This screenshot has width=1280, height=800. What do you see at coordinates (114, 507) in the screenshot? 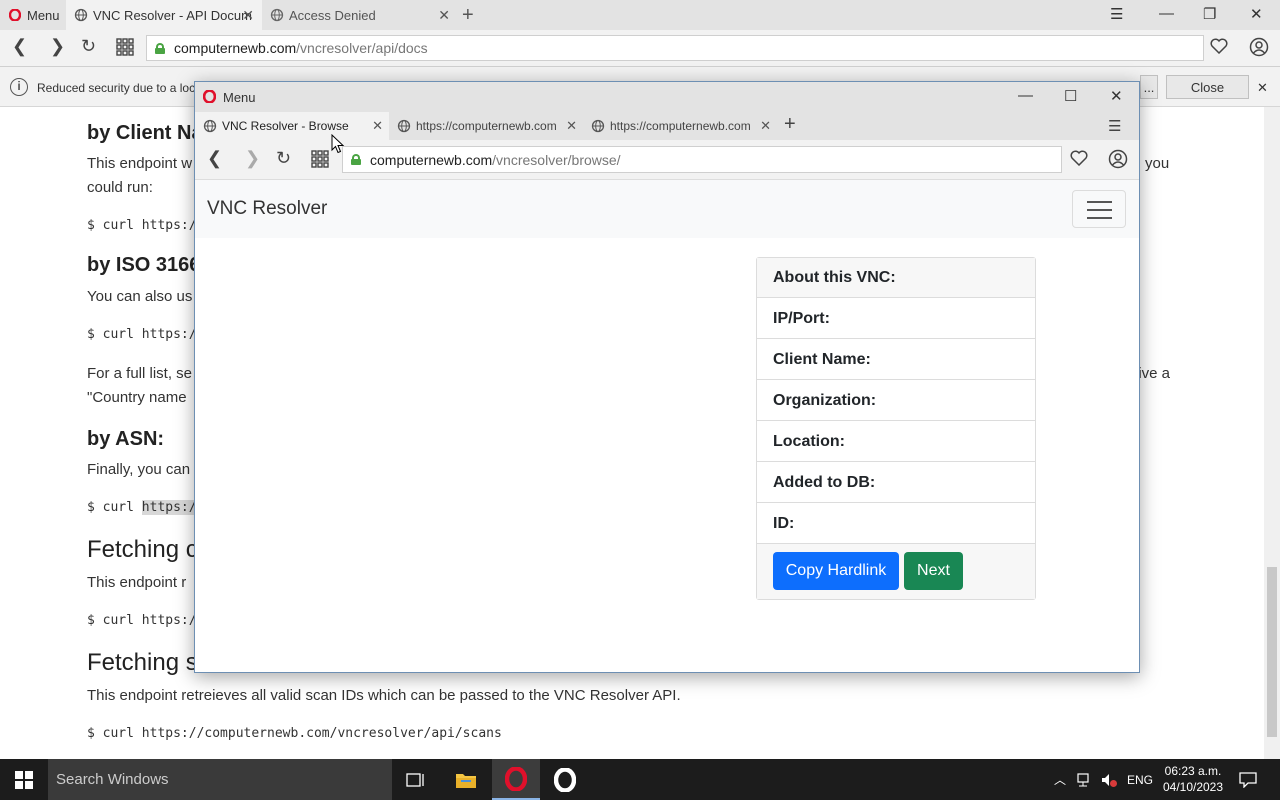
I see `code-prefix: $ curl` at bounding box center [114, 507].